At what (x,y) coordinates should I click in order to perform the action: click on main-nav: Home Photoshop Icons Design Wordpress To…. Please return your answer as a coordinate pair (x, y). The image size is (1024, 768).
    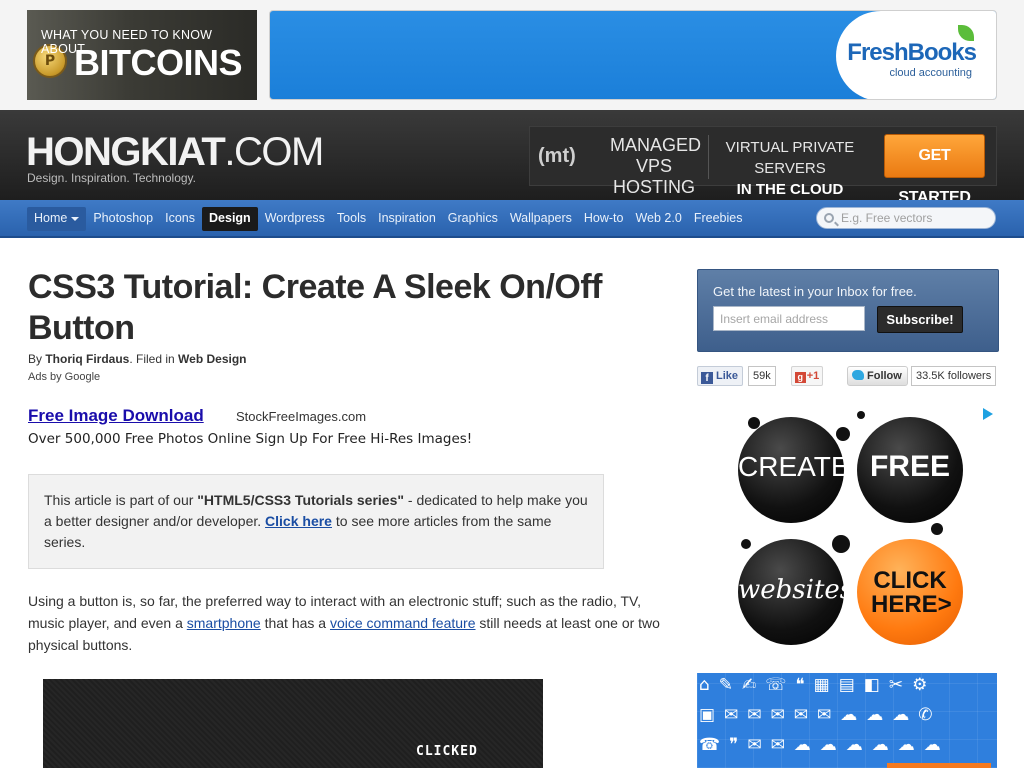
    Looking at the image, I should click on (512, 219).